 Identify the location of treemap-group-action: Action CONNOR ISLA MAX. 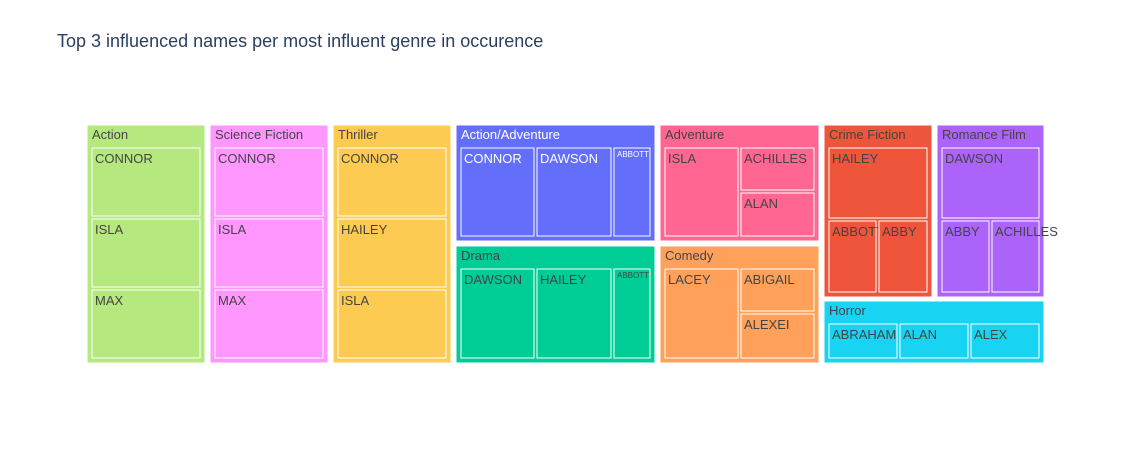
(146, 244).